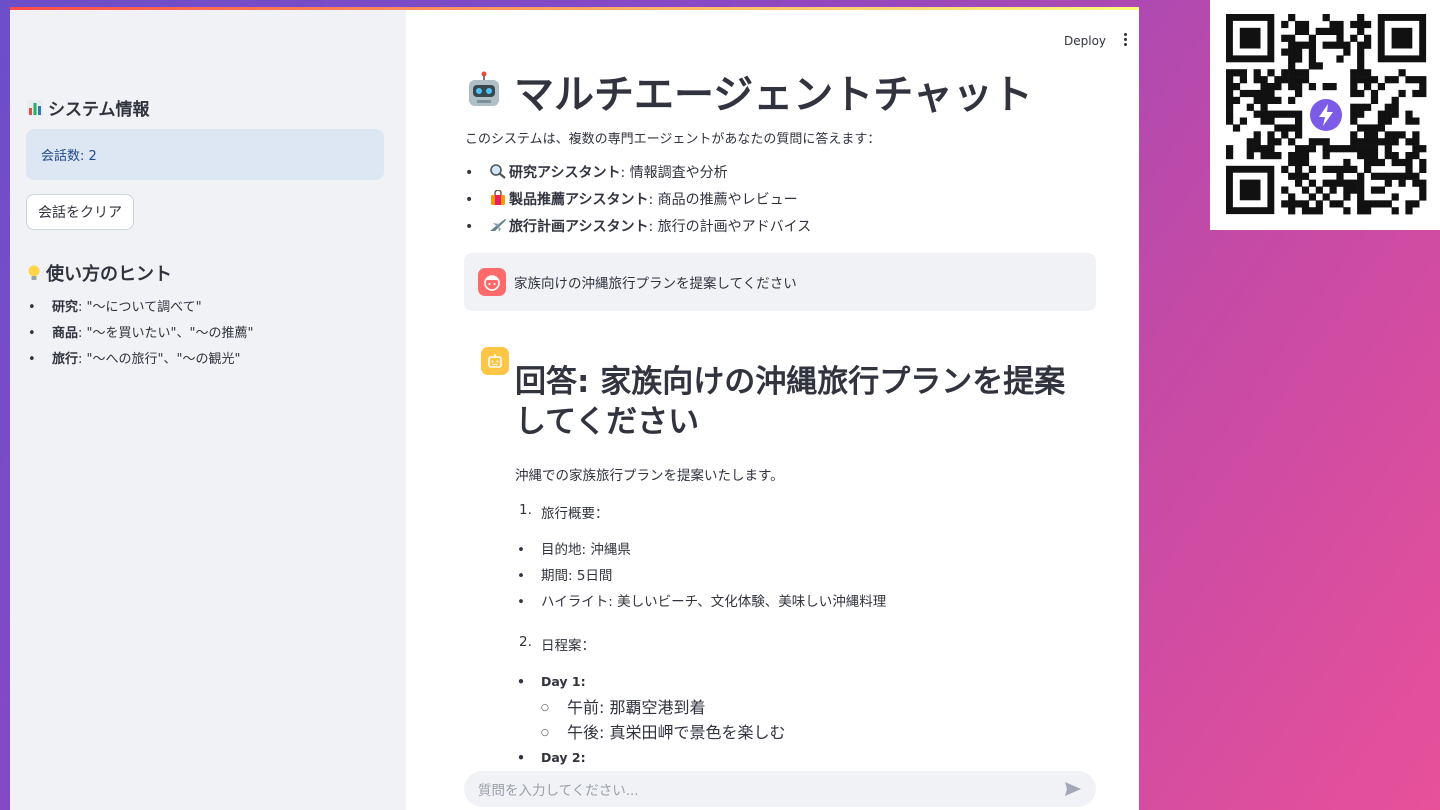 The height and width of the screenshot is (810, 1440). Describe the element at coordinates (159, 359) in the screenshot. I see `tip-text: : "〜への旅行"、"〜の観光"` at that location.